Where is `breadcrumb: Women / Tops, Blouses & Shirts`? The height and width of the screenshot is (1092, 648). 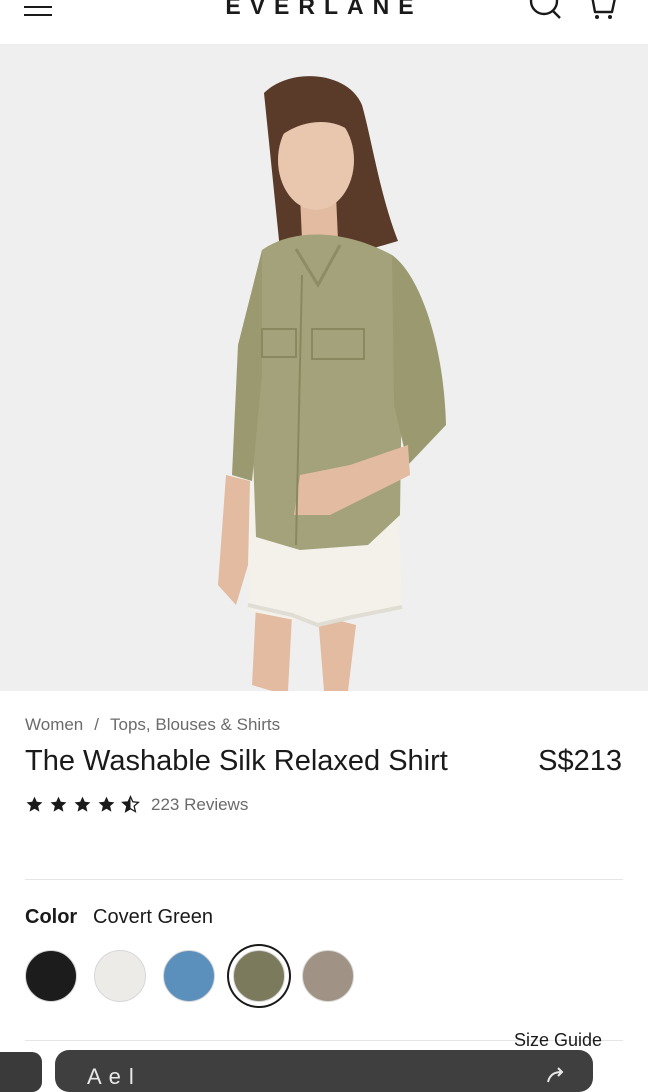 breadcrumb: Women / Tops, Blouses & Shirts is located at coordinates (152, 725).